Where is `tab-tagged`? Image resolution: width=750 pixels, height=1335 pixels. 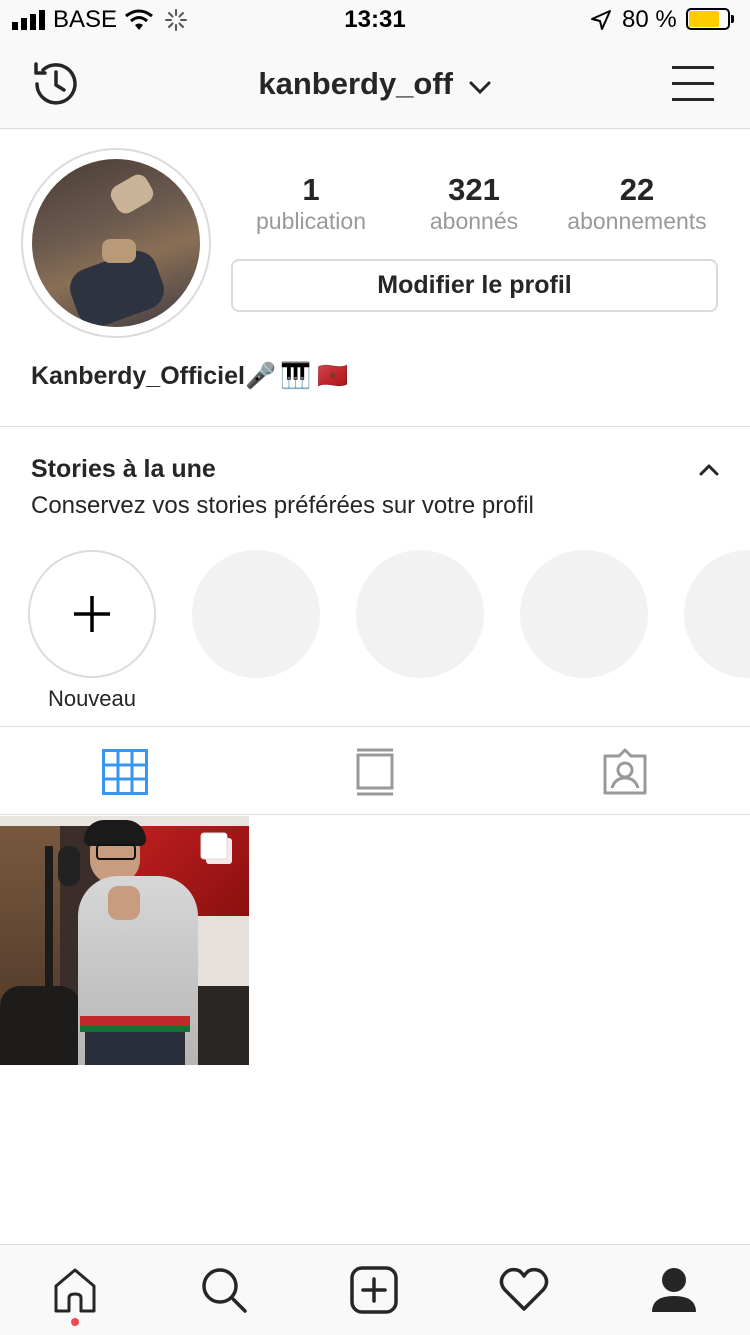
tab-tagged is located at coordinates (625, 772).